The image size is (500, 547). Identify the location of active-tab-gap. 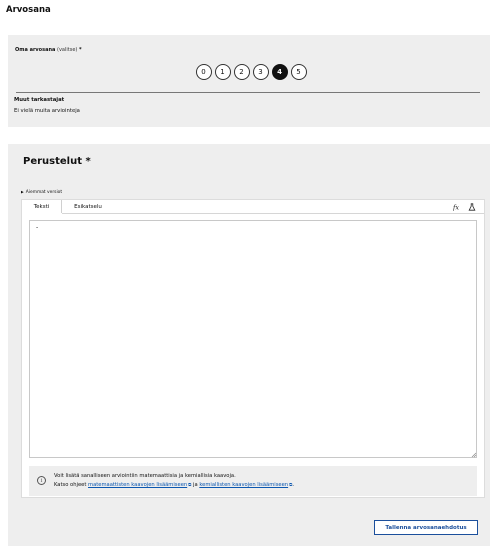
(42, 213).